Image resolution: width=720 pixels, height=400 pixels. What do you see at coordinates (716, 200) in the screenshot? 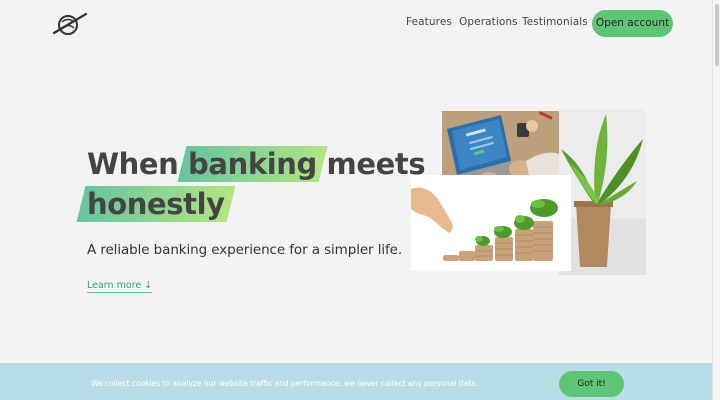
I see `page-scrollbar` at bounding box center [716, 200].